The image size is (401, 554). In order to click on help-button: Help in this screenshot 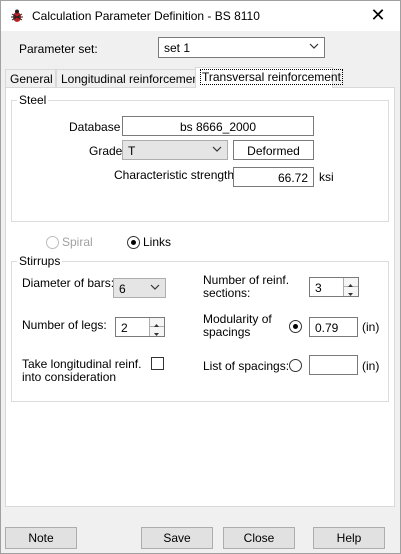, I will do `click(349, 538)`.